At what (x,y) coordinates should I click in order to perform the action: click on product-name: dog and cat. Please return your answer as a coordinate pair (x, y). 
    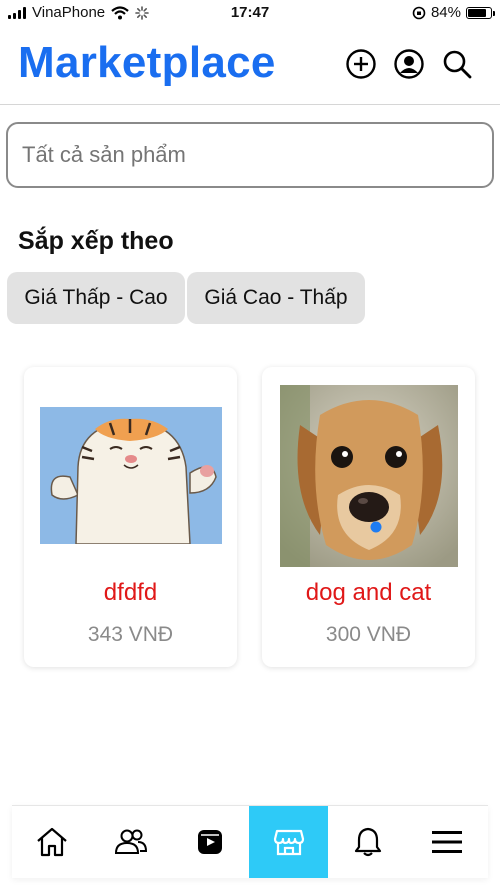
    Looking at the image, I should click on (368, 592).